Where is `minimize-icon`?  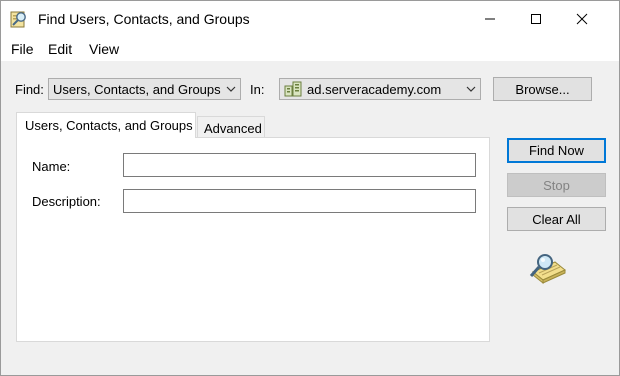
minimize-icon is located at coordinates (490, 19).